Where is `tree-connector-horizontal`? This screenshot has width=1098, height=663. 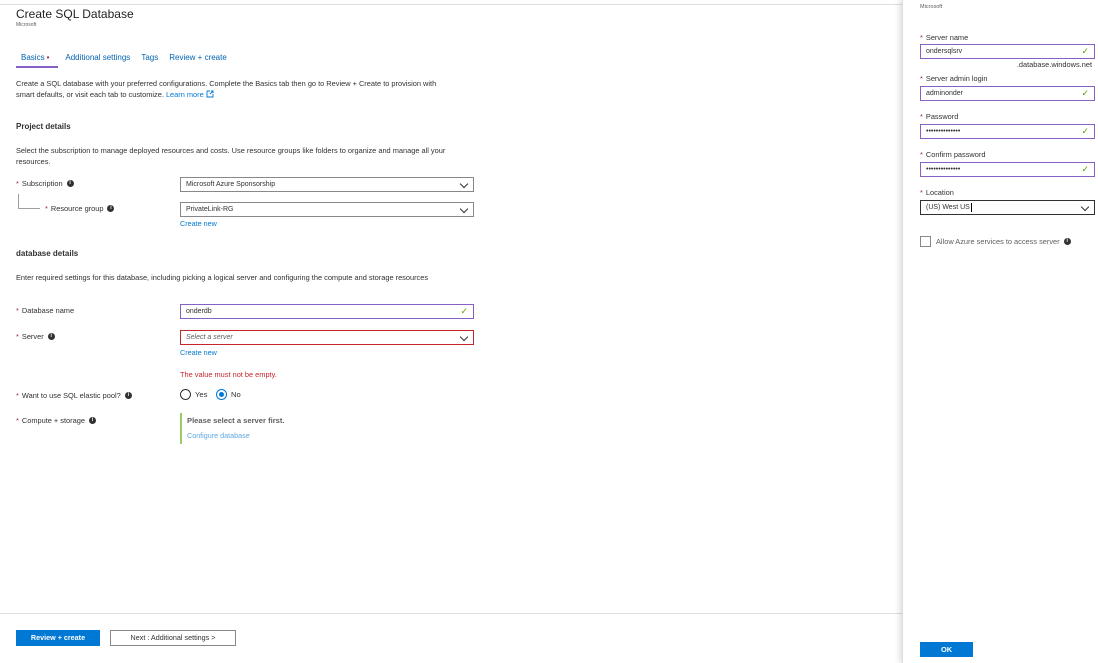
tree-connector-horizontal is located at coordinates (29, 208).